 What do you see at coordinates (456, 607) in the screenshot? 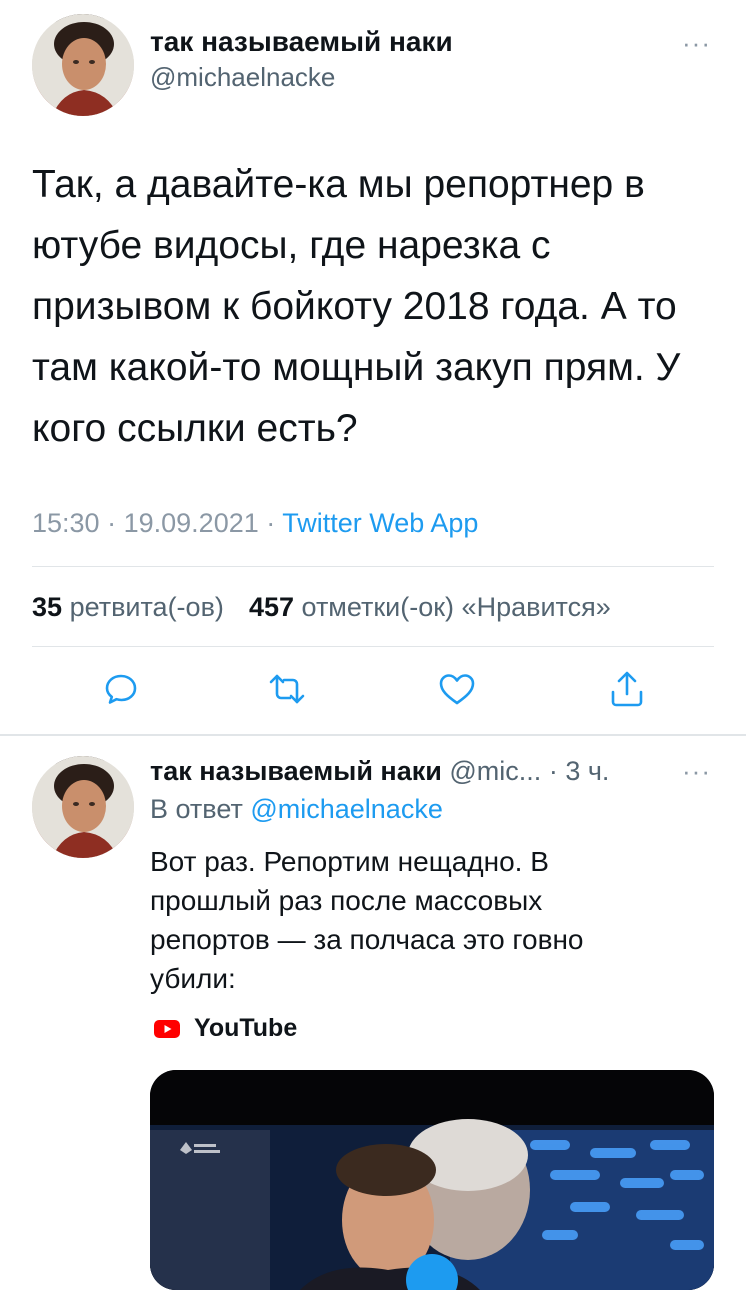
I see `likes-label: отметки(-ок) «Нравится»` at bounding box center [456, 607].